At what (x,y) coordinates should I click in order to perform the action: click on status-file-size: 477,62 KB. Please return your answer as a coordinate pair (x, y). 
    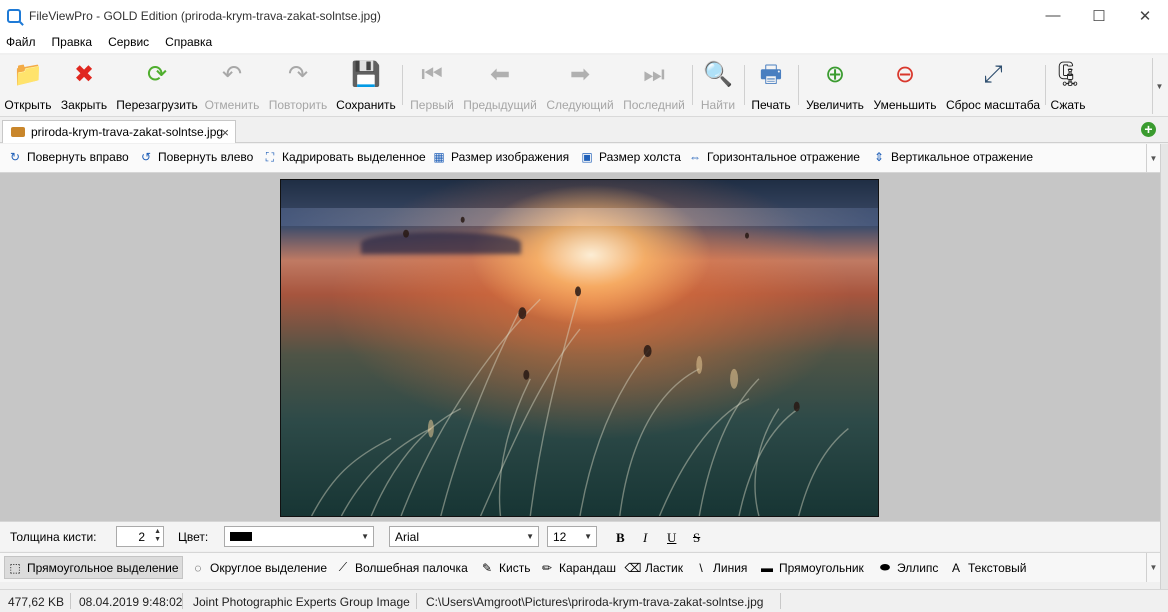
    Looking at the image, I should click on (36, 602).